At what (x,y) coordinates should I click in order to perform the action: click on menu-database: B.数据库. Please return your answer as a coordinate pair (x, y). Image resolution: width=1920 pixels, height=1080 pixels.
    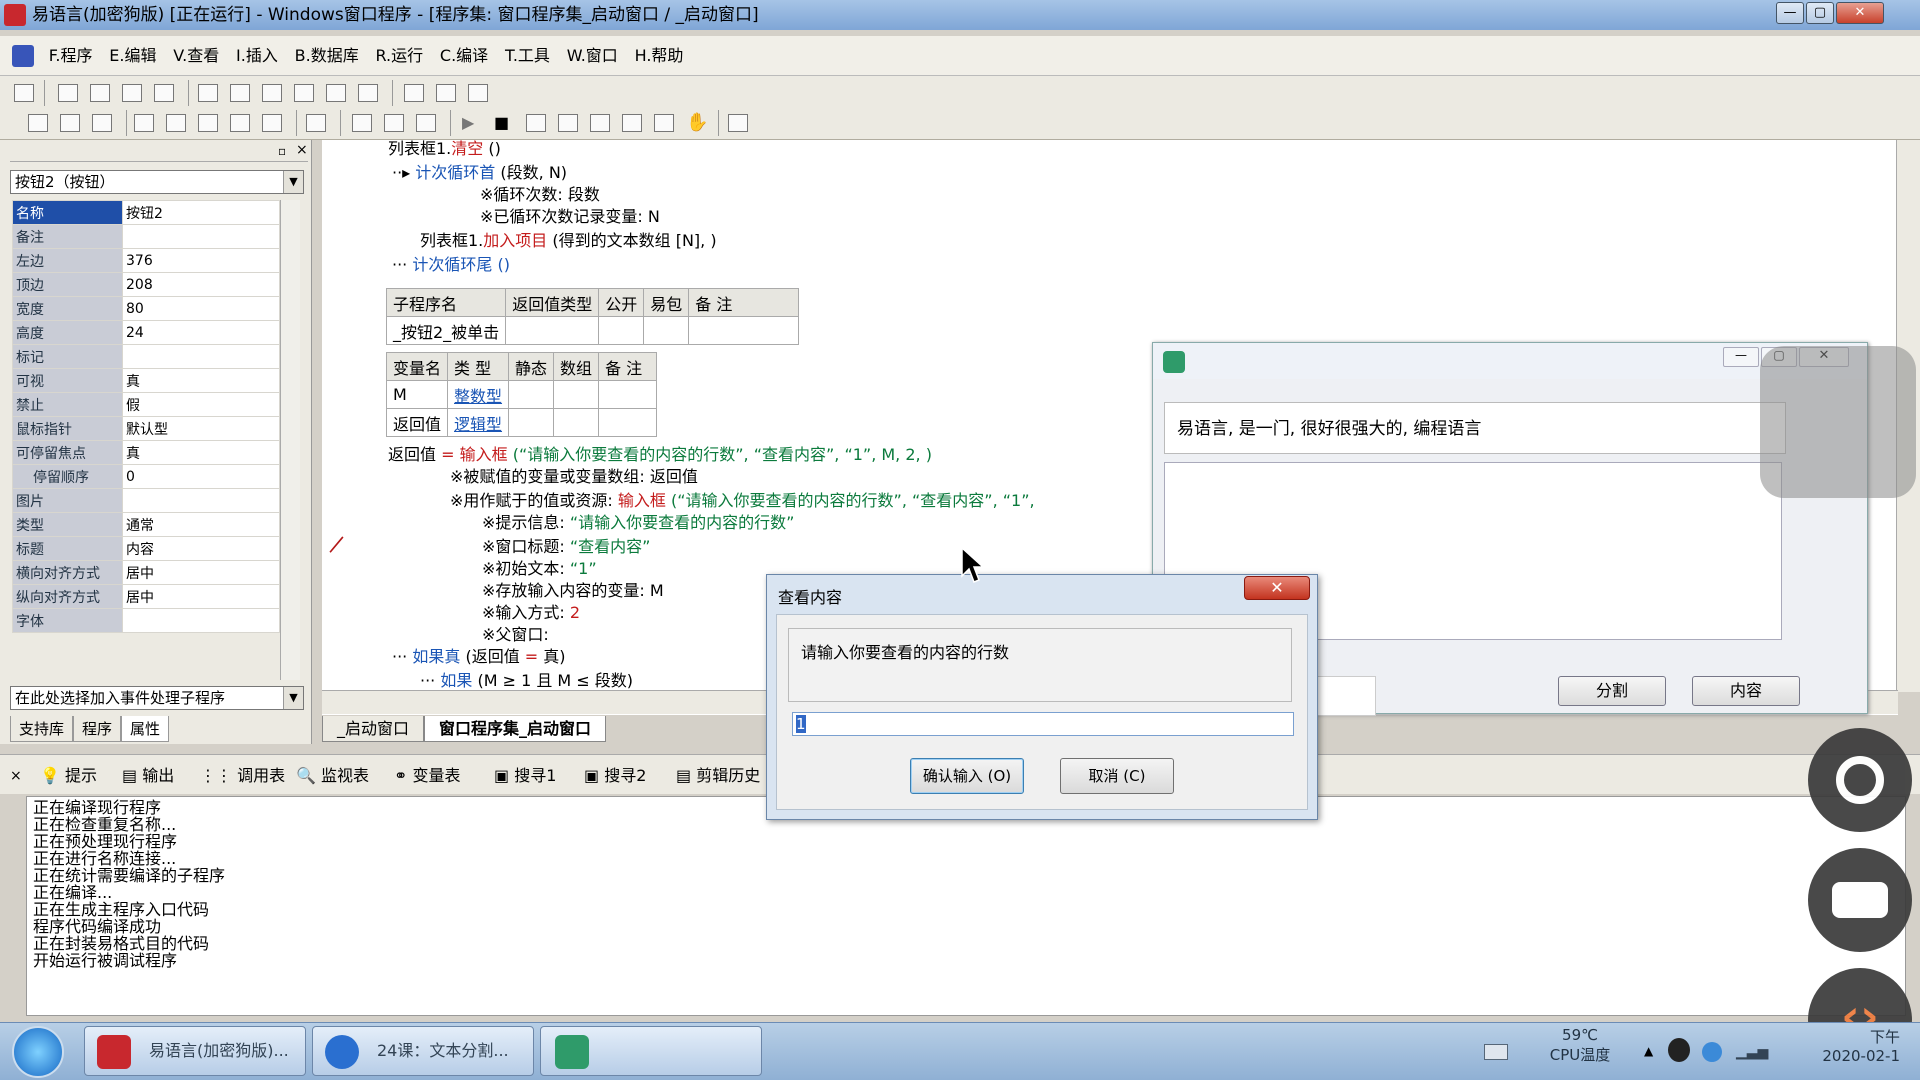
    Looking at the image, I should click on (327, 56).